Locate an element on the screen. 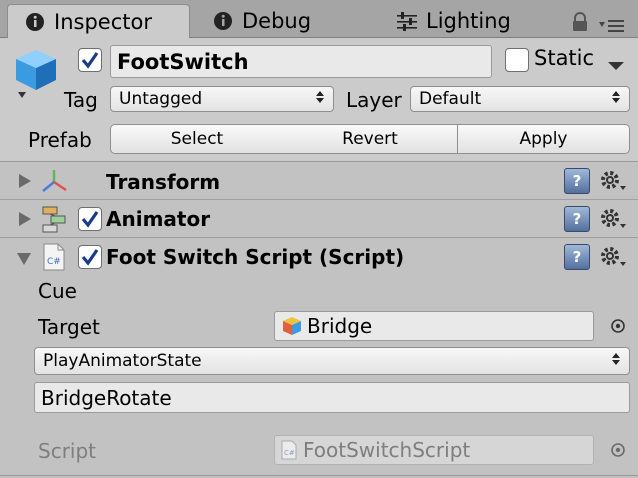 The width and height of the screenshot is (638, 478). tab-bar: Inspector Debug Lighting is located at coordinates (319, 19).